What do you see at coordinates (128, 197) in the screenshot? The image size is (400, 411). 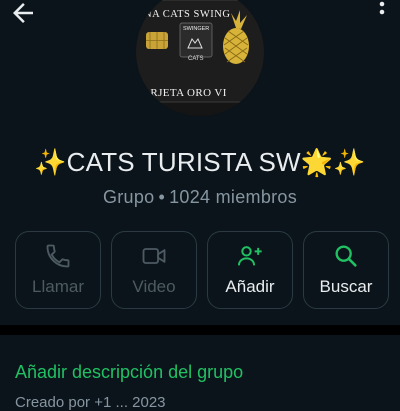 I see `group-type: Grupo` at bounding box center [128, 197].